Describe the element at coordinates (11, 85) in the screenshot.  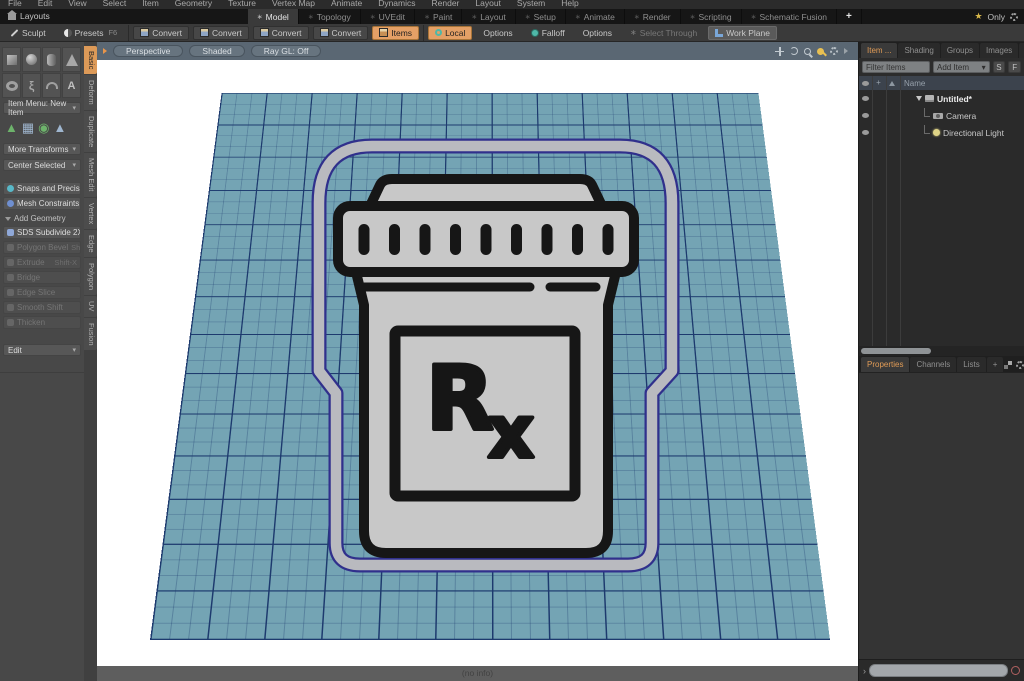
I see `torus-primitive-button` at that location.